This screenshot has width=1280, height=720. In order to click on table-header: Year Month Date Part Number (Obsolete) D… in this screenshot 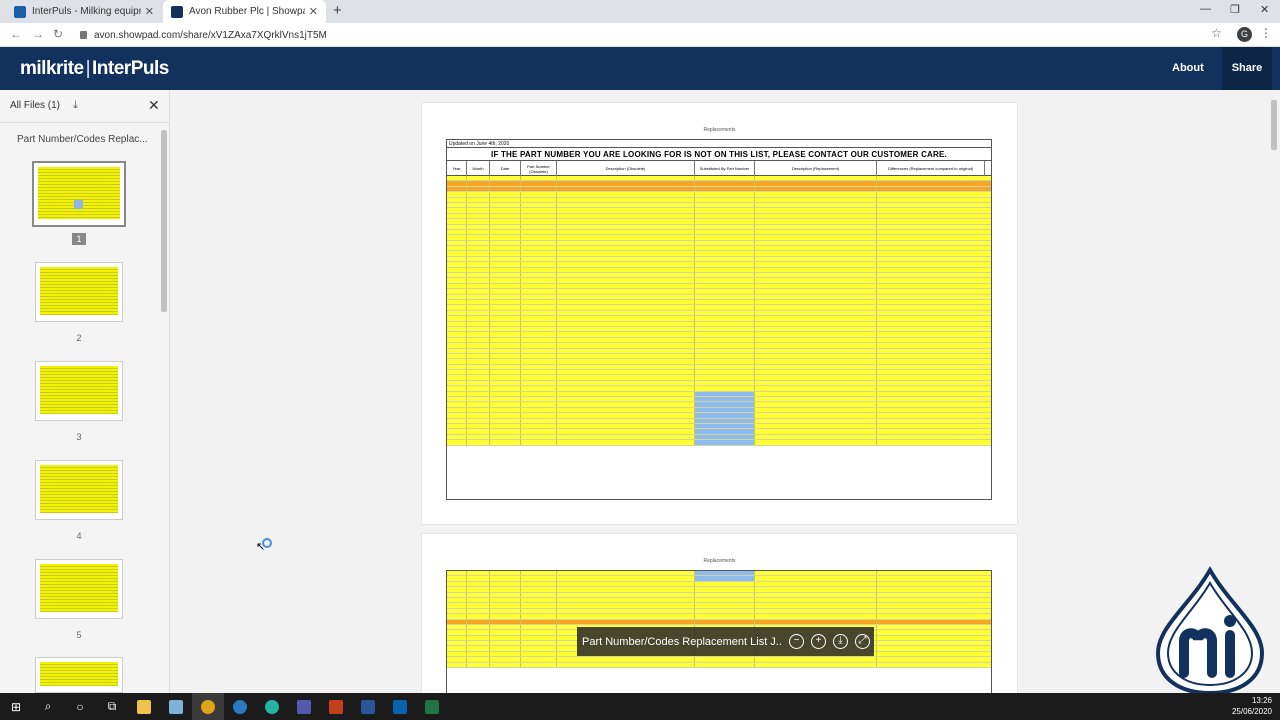, I will do `click(719, 168)`.